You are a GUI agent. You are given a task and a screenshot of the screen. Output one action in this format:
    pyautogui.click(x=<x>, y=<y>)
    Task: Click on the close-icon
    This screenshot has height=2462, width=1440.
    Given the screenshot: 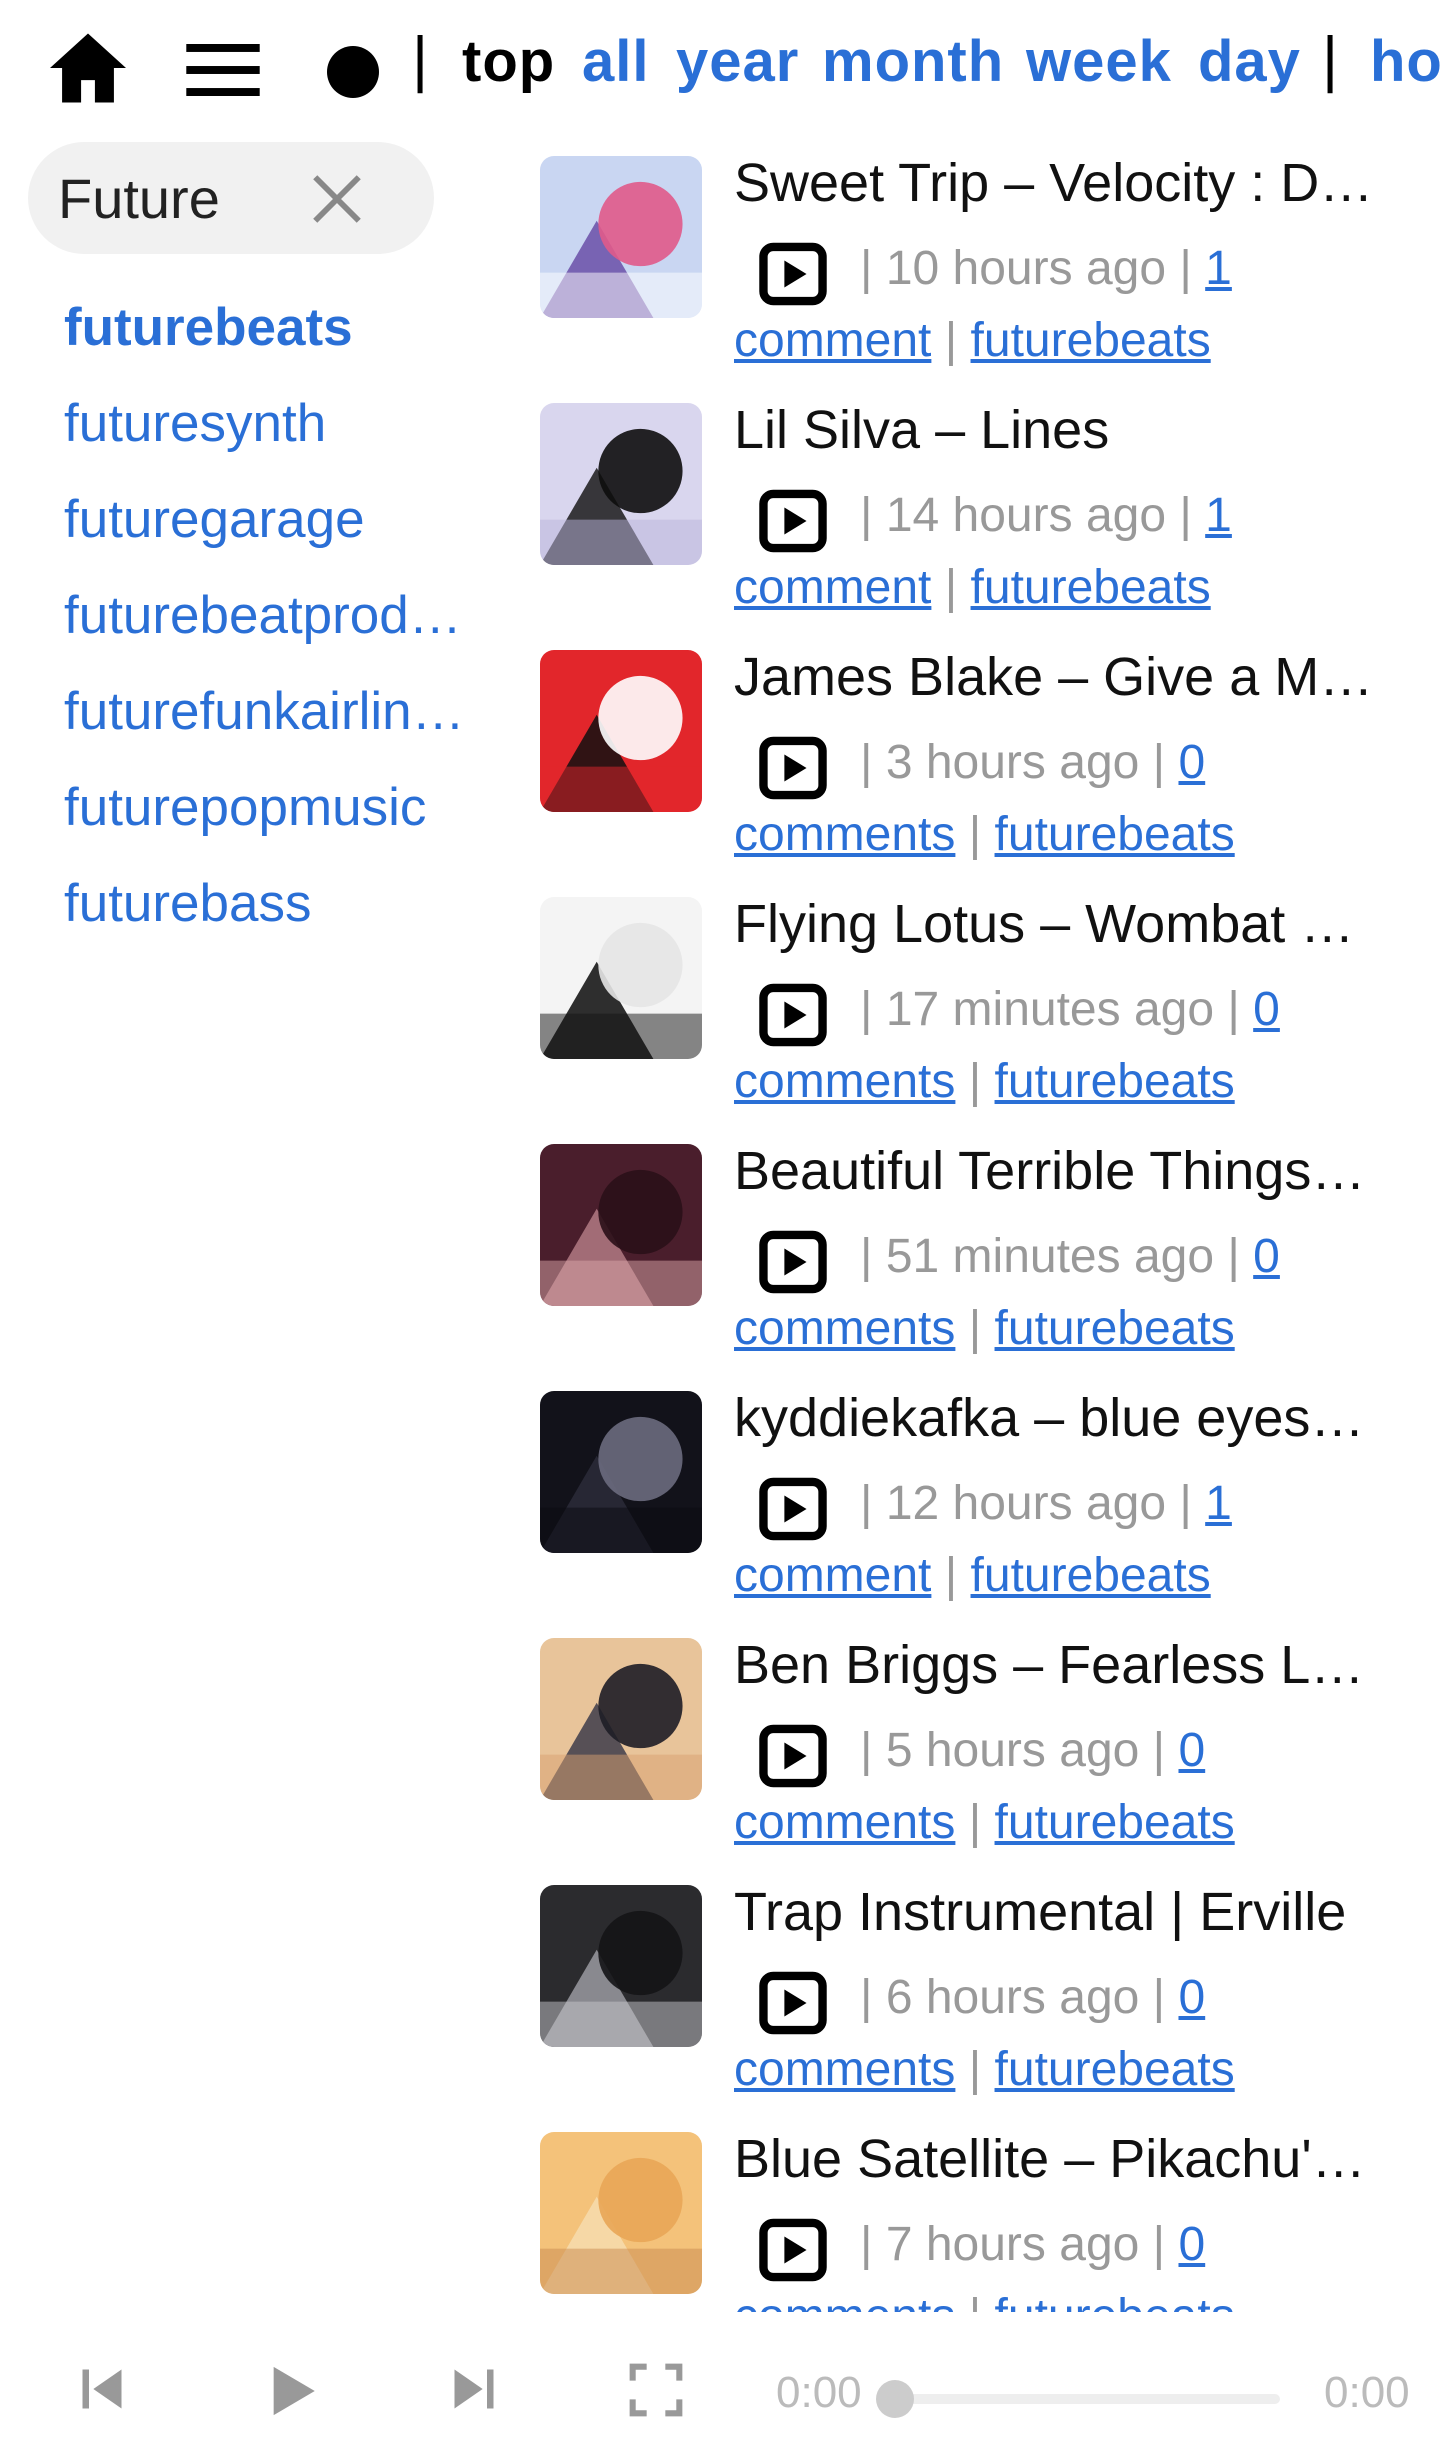 What is the action you would take?
    pyautogui.click(x=337, y=199)
    